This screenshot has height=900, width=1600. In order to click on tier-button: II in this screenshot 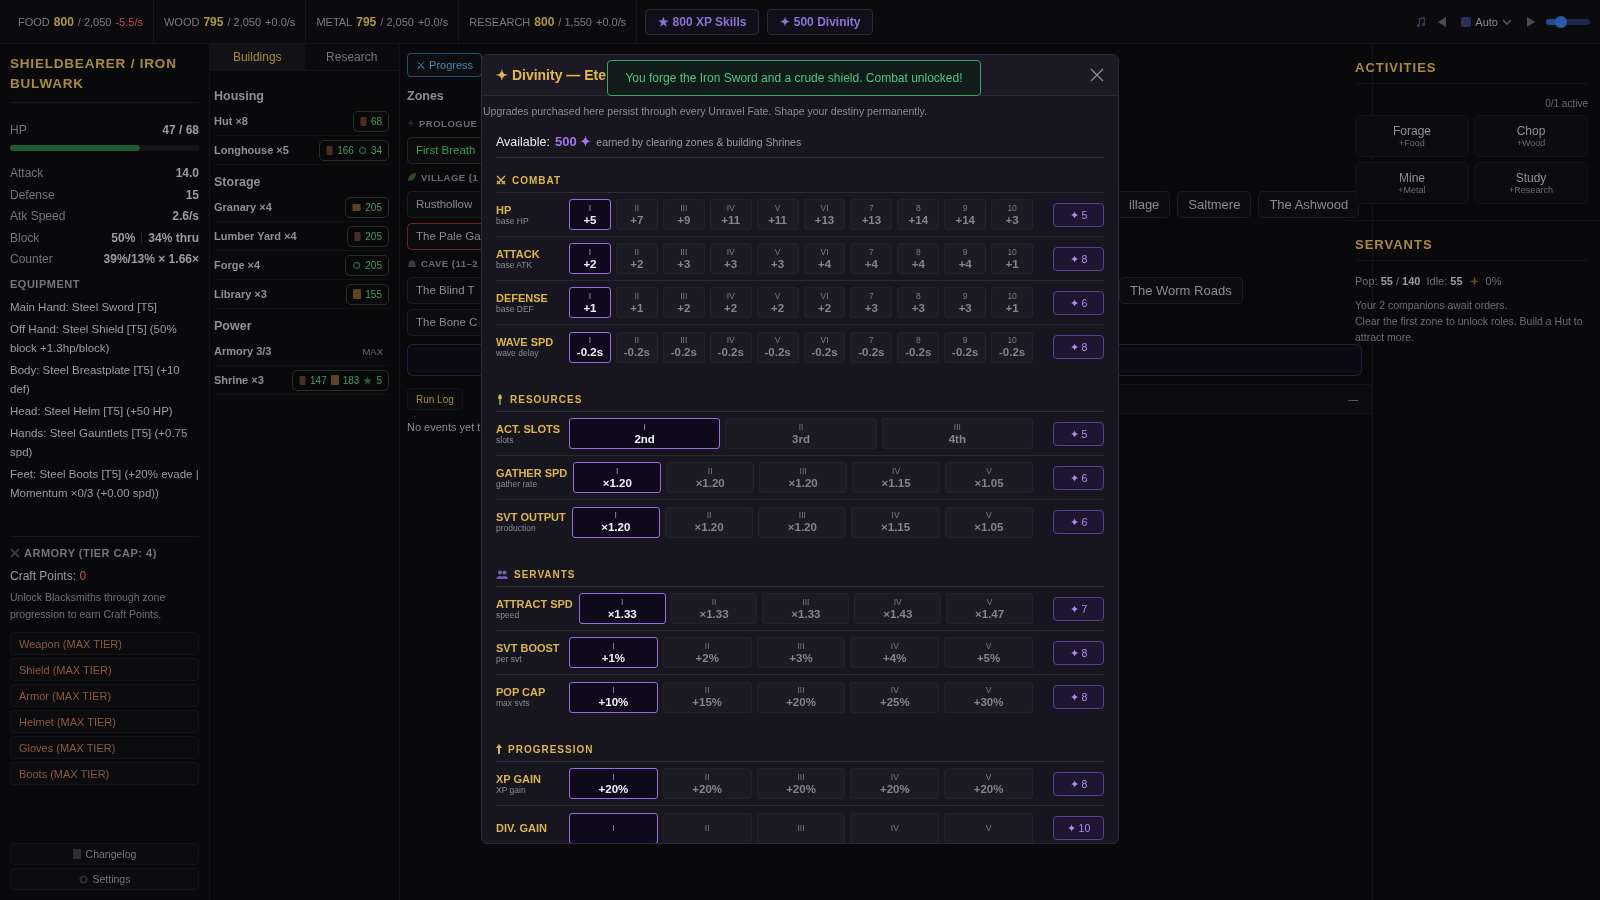, I will do `click(707, 827)`.